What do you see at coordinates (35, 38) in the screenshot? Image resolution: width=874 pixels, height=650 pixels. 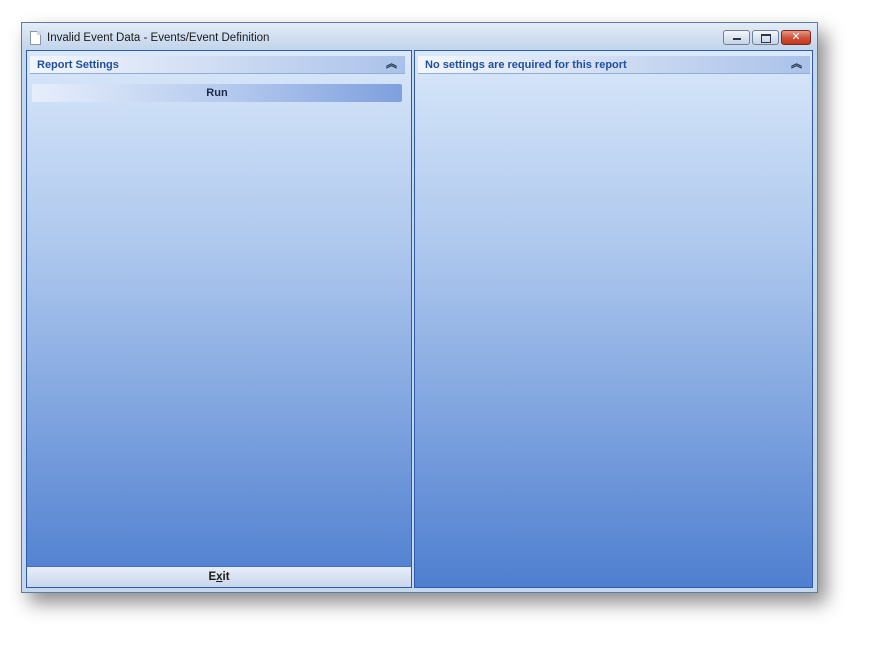 I see `document-icon` at bounding box center [35, 38].